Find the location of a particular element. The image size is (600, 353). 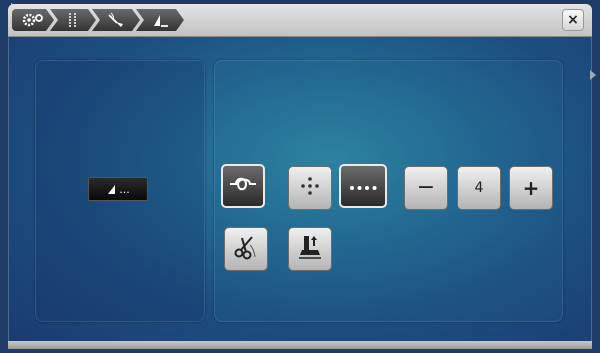

stitch-triangle-icon is located at coordinates (160, 20).